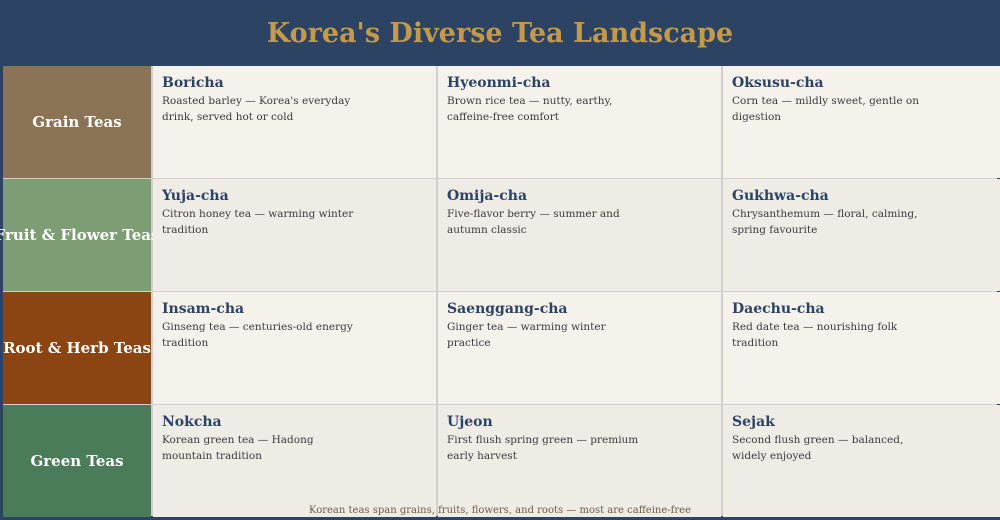 The image size is (1000, 520). Describe the element at coordinates (77, 348) in the screenshot. I see `category-root-herb-teas: Root & Herb Teas` at that location.